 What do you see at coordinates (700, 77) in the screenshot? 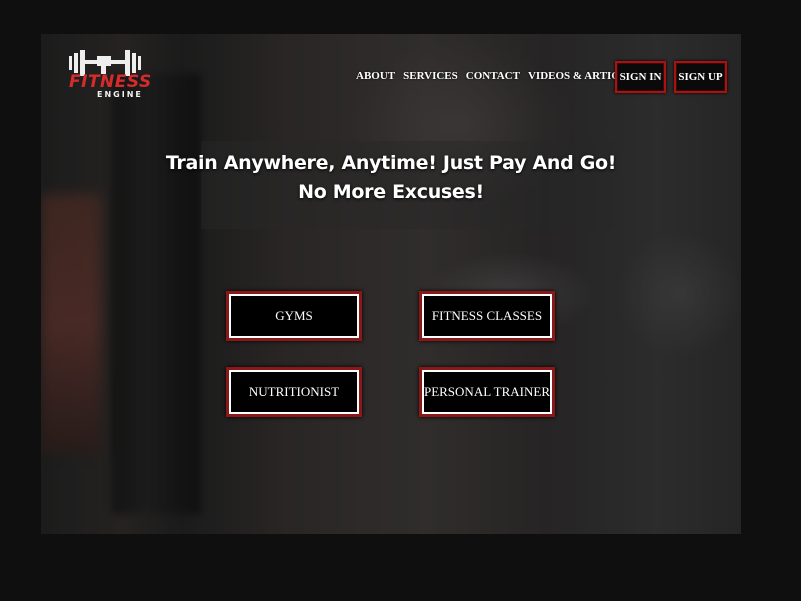
I see `sign-up-button: SIGN UP` at bounding box center [700, 77].